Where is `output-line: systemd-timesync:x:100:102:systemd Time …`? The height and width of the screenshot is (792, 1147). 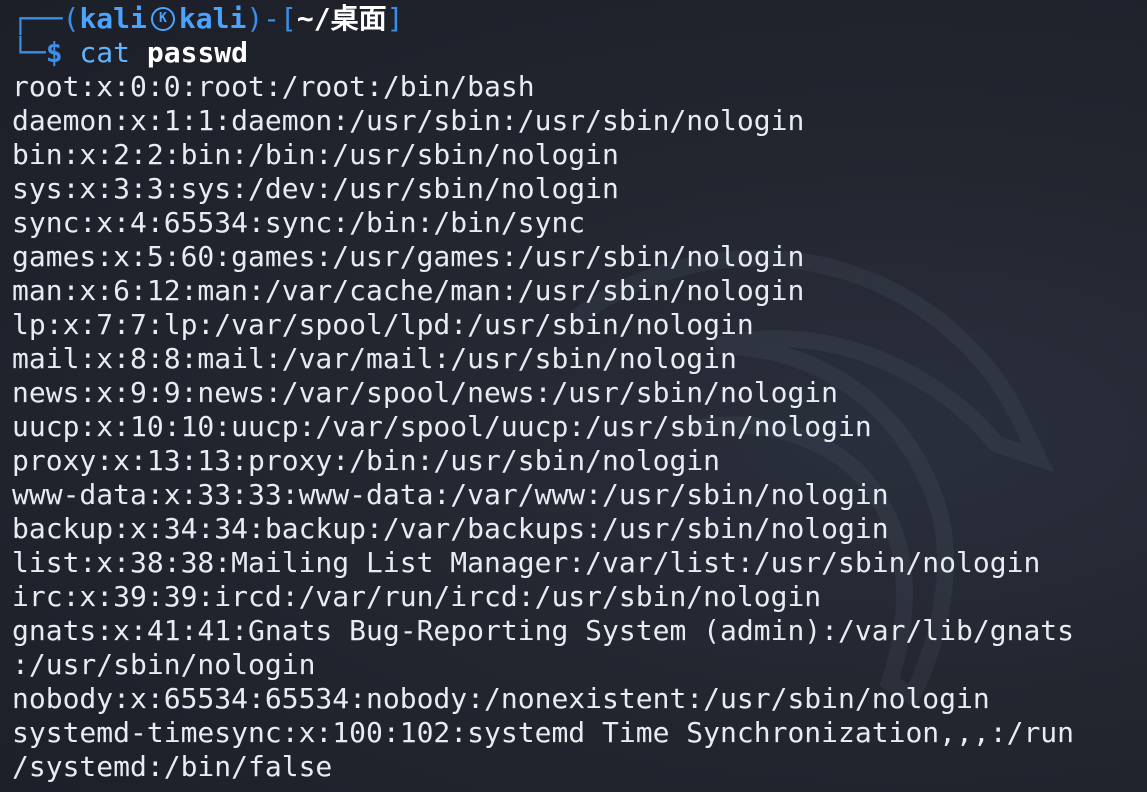 output-line: systemd-timesync:x:100:102:systemd Time … is located at coordinates (543, 732).